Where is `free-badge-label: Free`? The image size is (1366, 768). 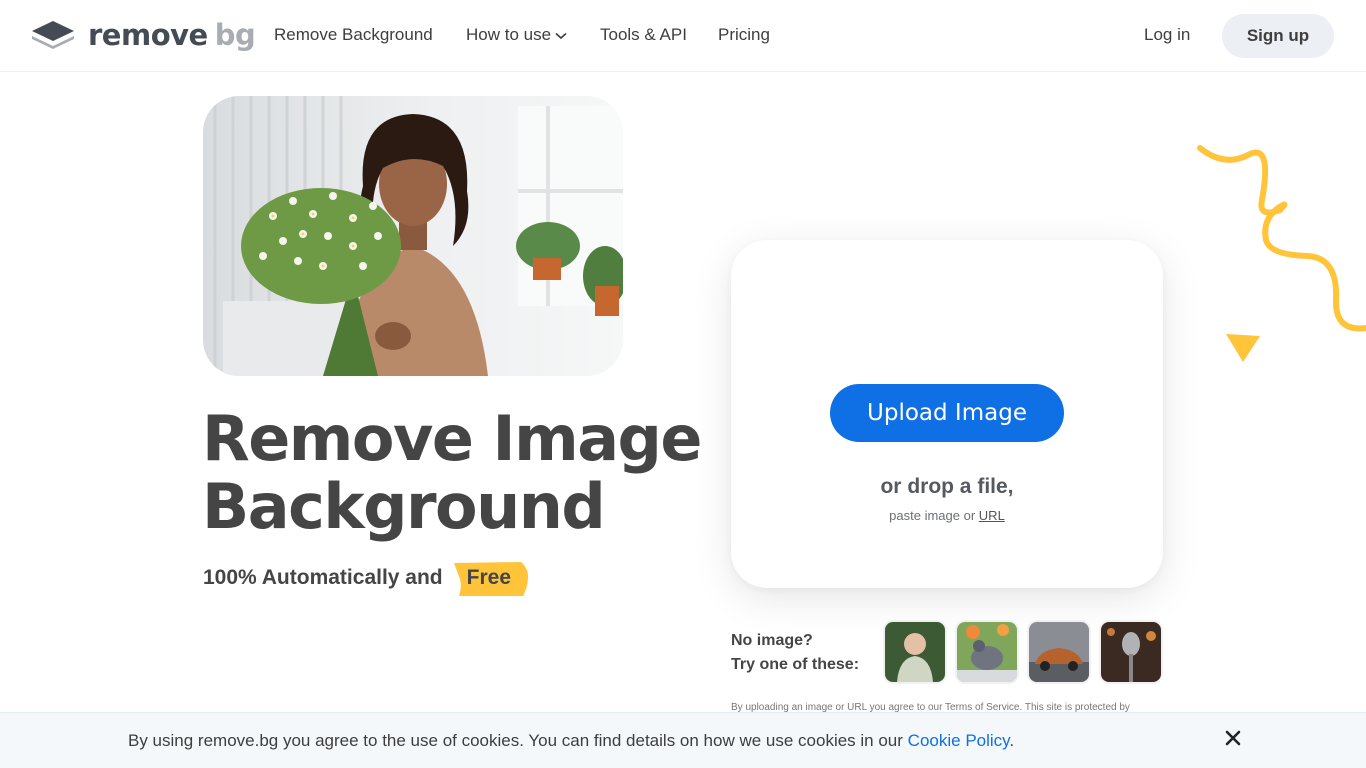
free-badge-label: Free is located at coordinates (488, 577).